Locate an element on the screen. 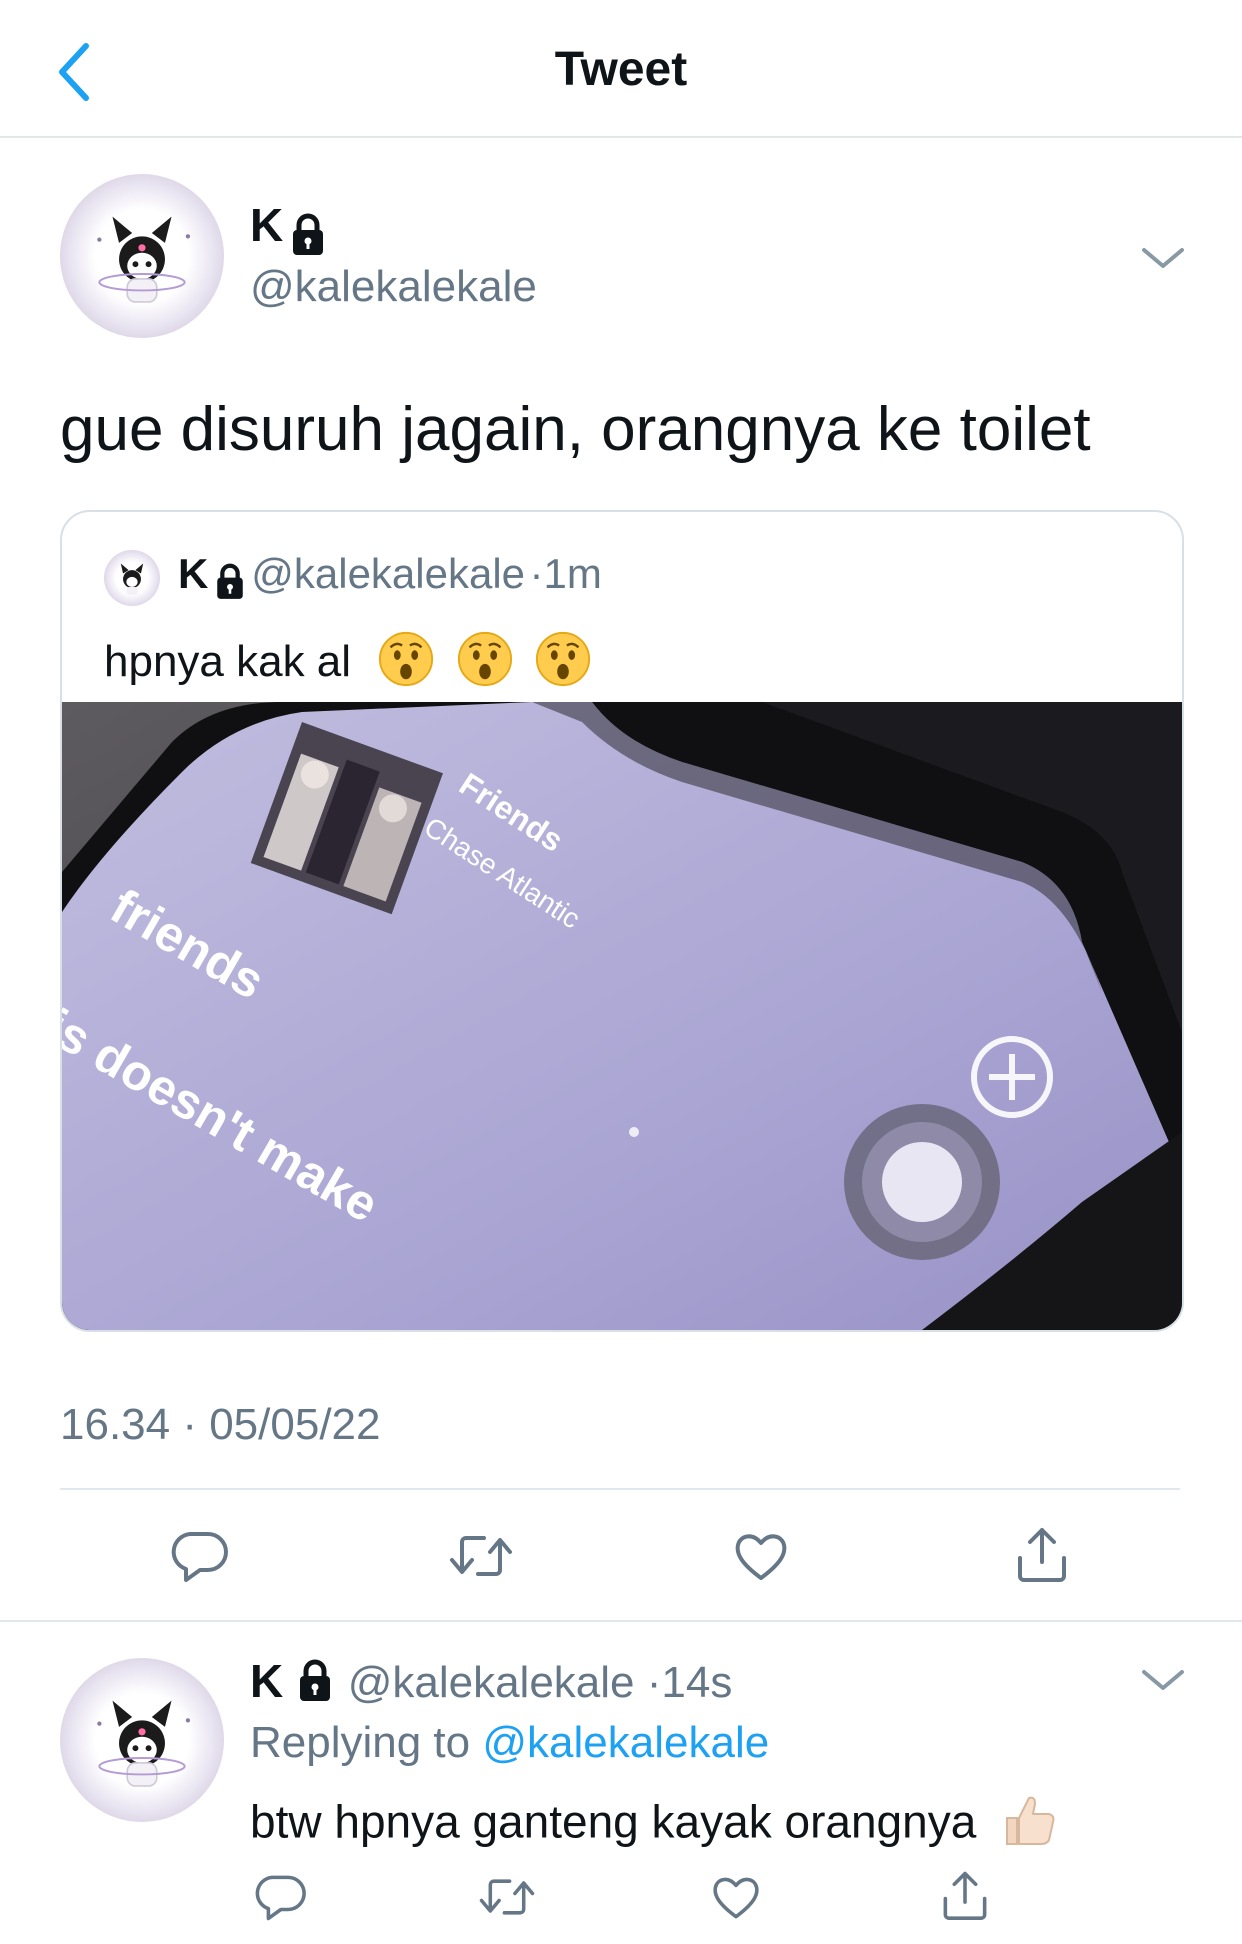  author-handle: @kalekalekale is located at coordinates (393, 287).